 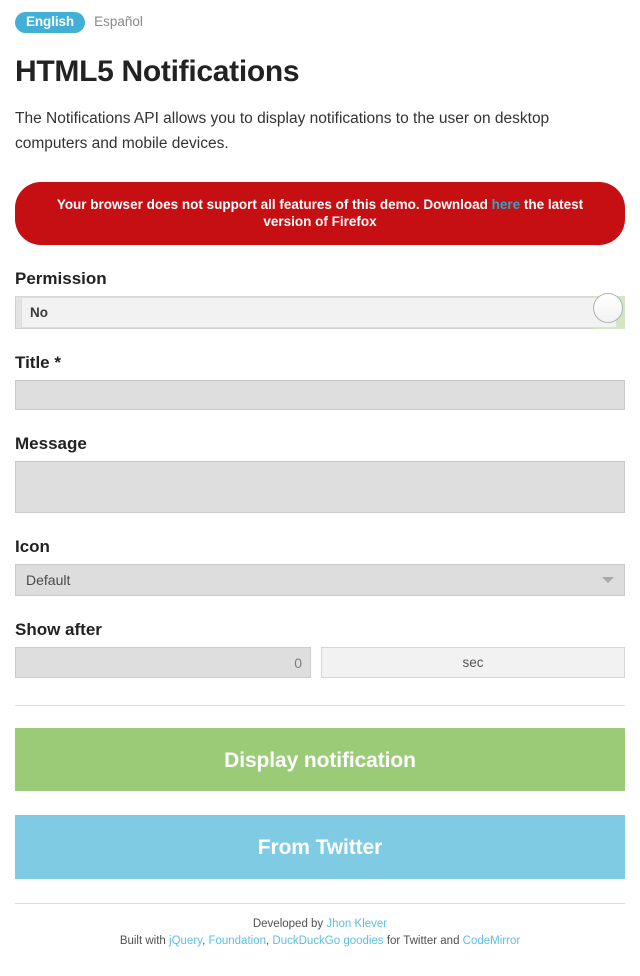 I want to click on icon-label: Icon, so click(x=32, y=546).